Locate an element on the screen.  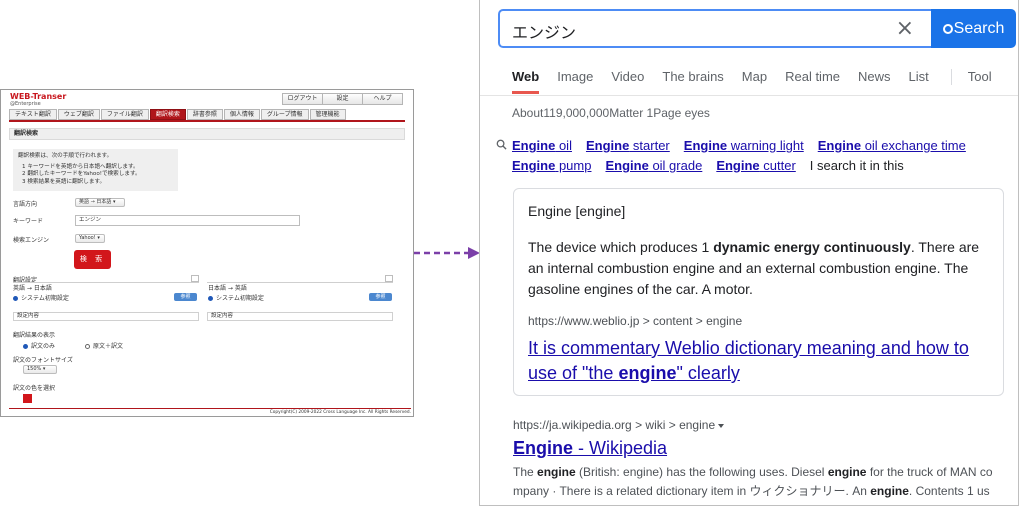
related-link: Engine pump is located at coordinates (551, 165).